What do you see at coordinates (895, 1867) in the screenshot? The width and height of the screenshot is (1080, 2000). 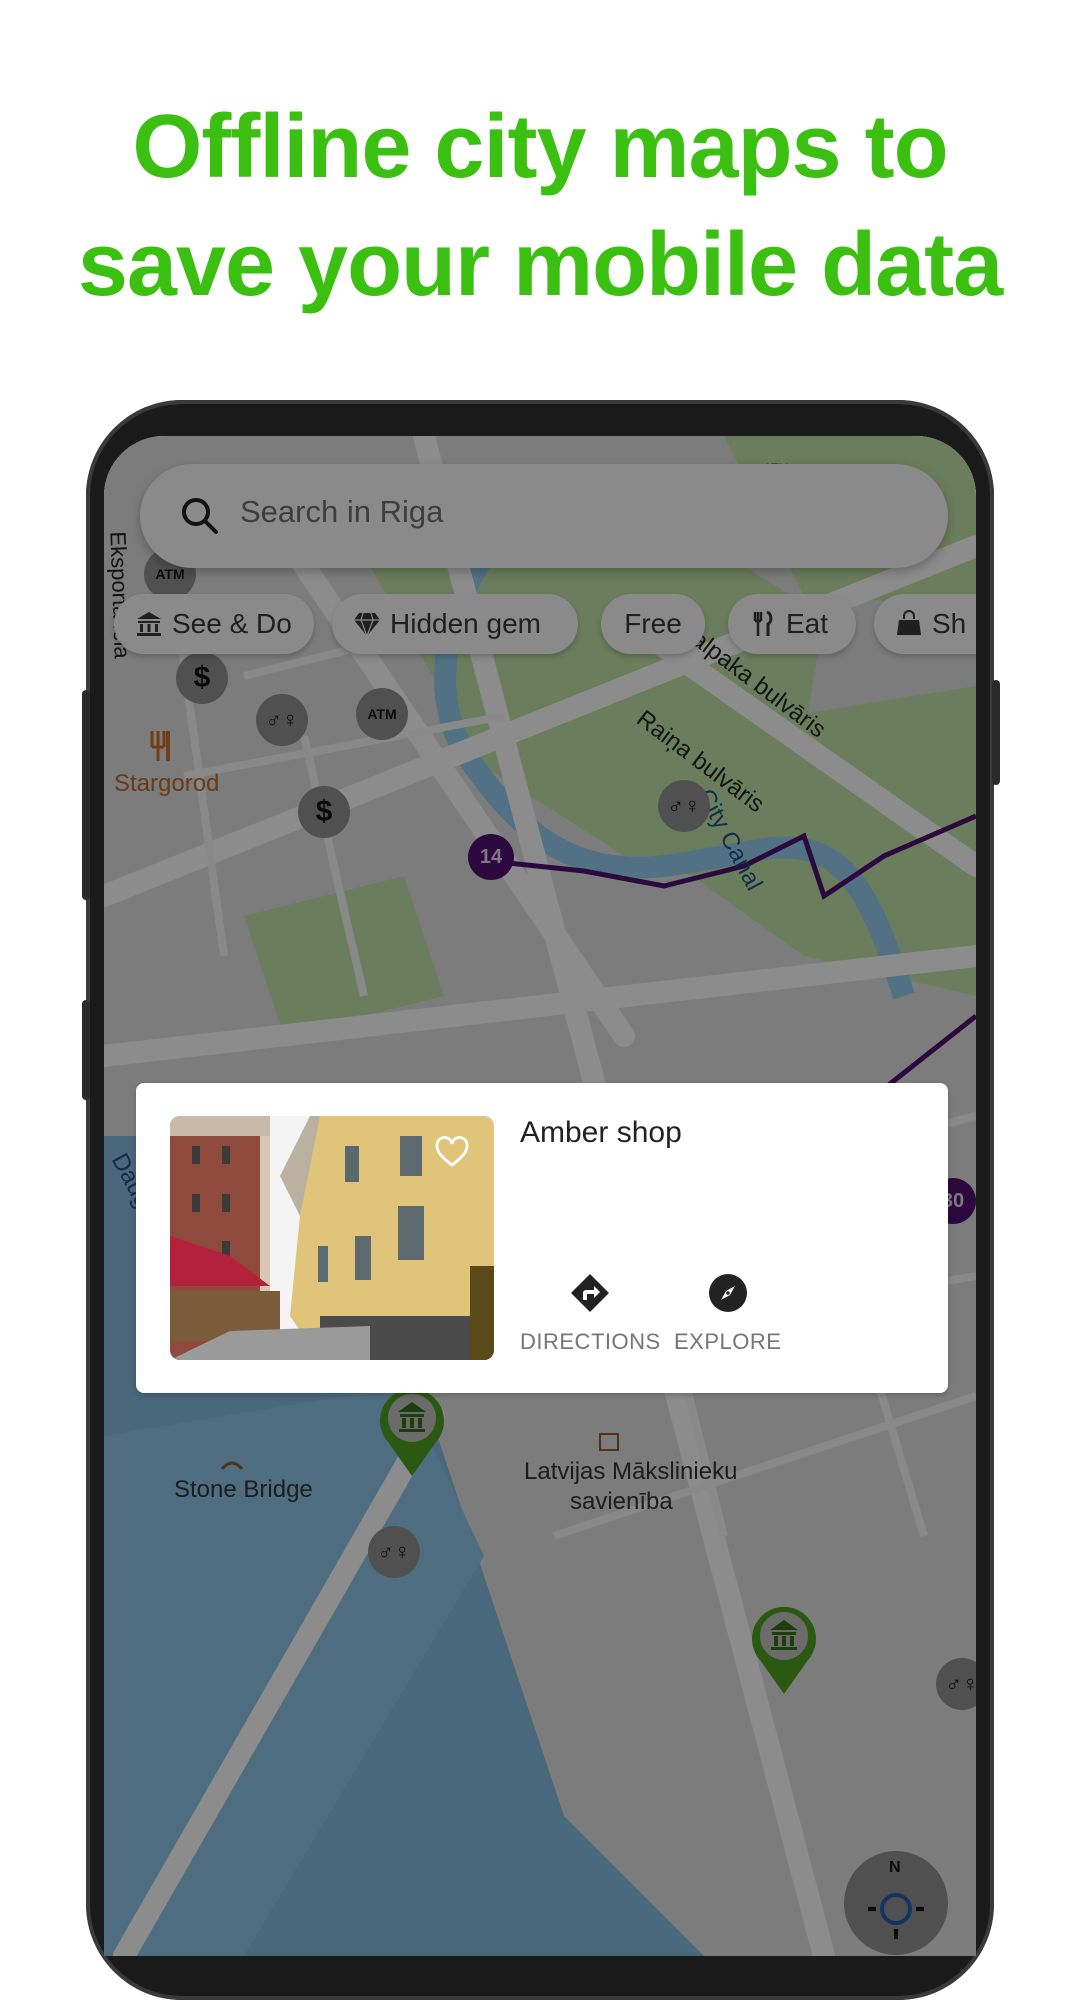 I see `compass-north-label: N` at bounding box center [895, 1867].